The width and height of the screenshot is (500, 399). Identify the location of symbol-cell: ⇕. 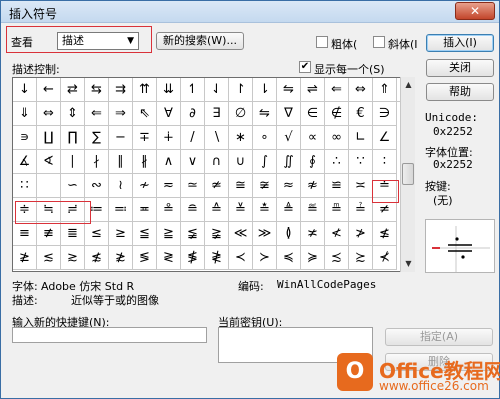
(73, 114).